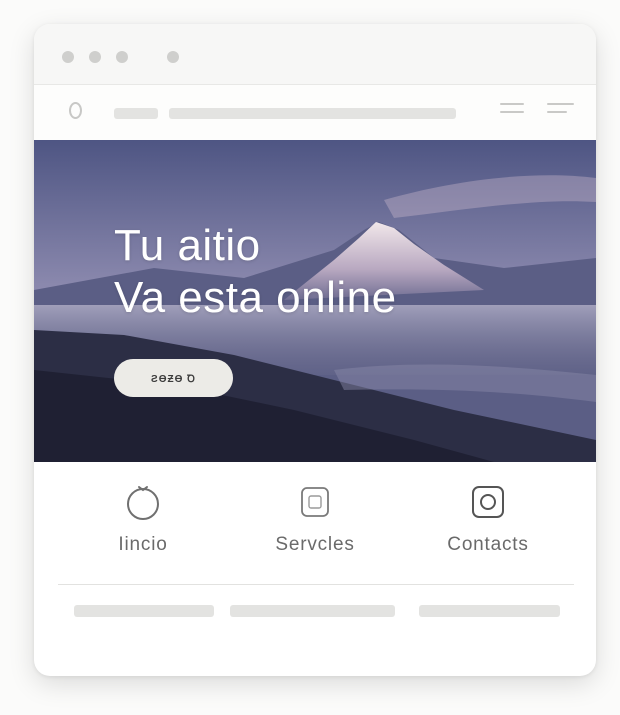  What do you see at coordinates (255, 272) in the screenshot?
I see `hero-title: Tu aitio Va esta online` at bounding box center [255, 272].